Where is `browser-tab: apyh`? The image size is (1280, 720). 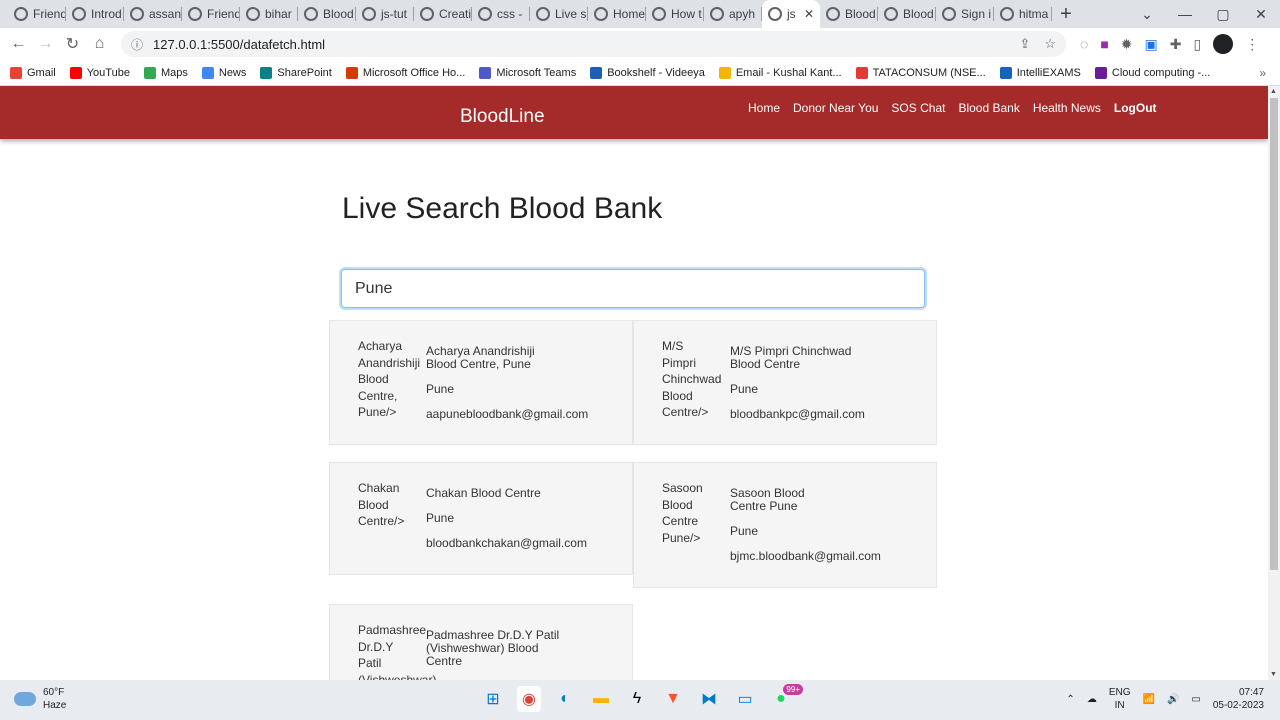
browser-tab: apyh is located at coordinates (733, 14).